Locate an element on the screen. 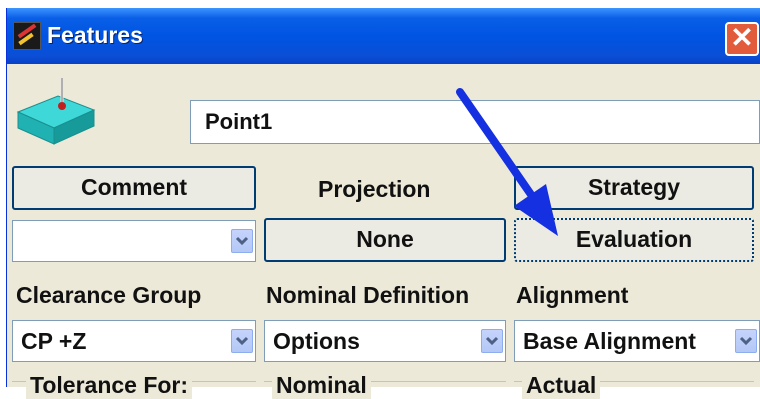 The image size is (760, 399). alignment-combo: Base Alignment is located at coordinates (637, 341).